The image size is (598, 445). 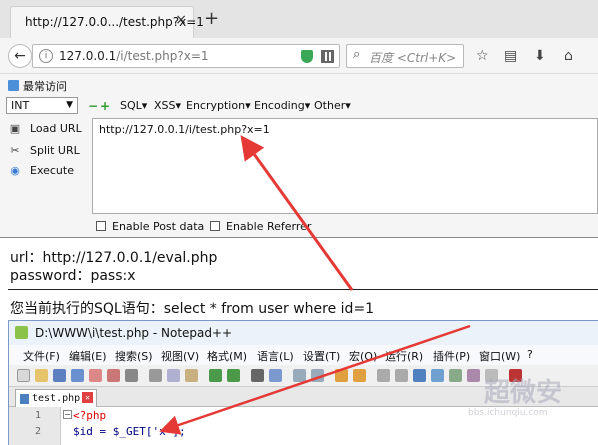 What do you see at coordinates (233, 375) in the screenshot?
I see `redo-icon` at bounding box center [233, 375].